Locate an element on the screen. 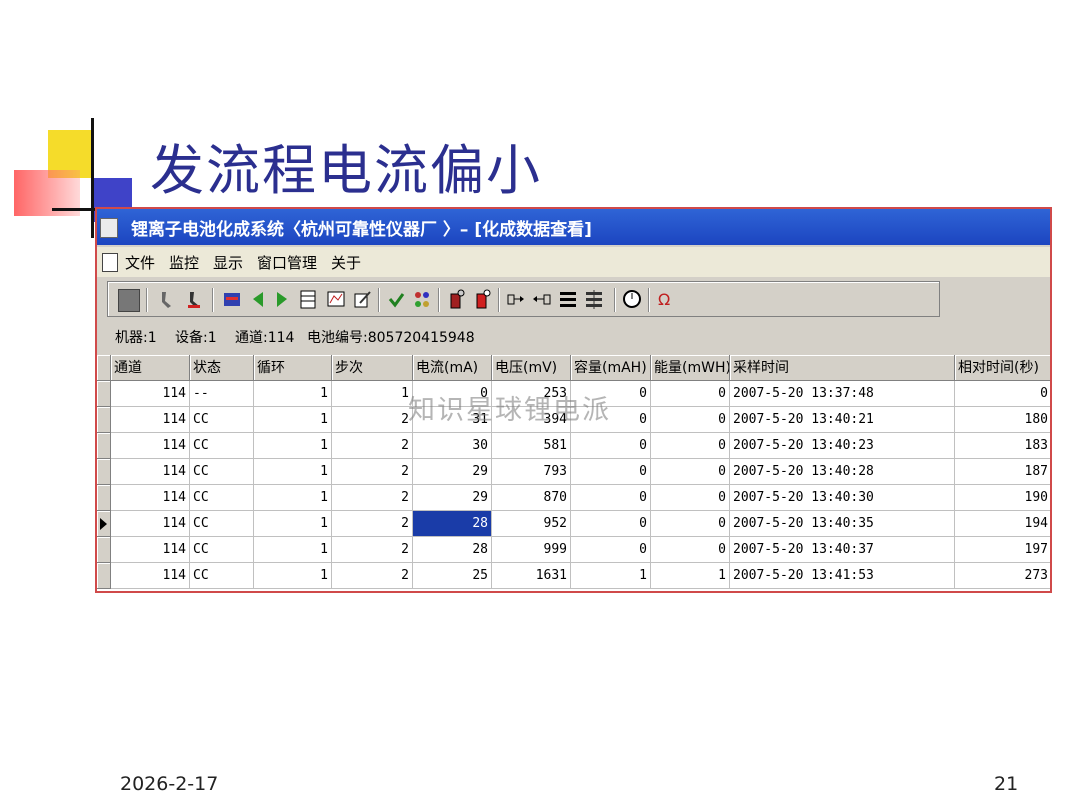 This screenshot has height=810, width=1080. graph-icon is located at coordinates (336, 299).